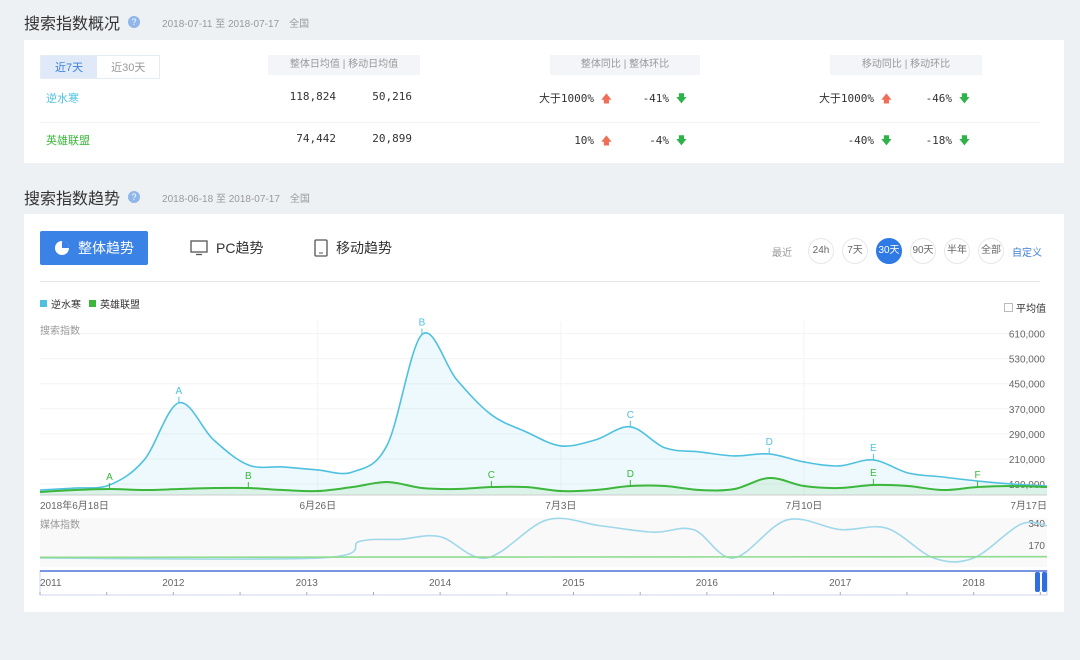  I want to click on trend-date-range: 2018-06-18 至 2018-07-17, so click(221, 199).